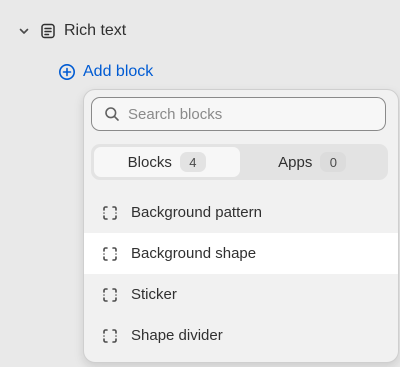  Describe the element at coordinates (118, 71) in the screenshot. I see `add-block-label: Add block` at that location.